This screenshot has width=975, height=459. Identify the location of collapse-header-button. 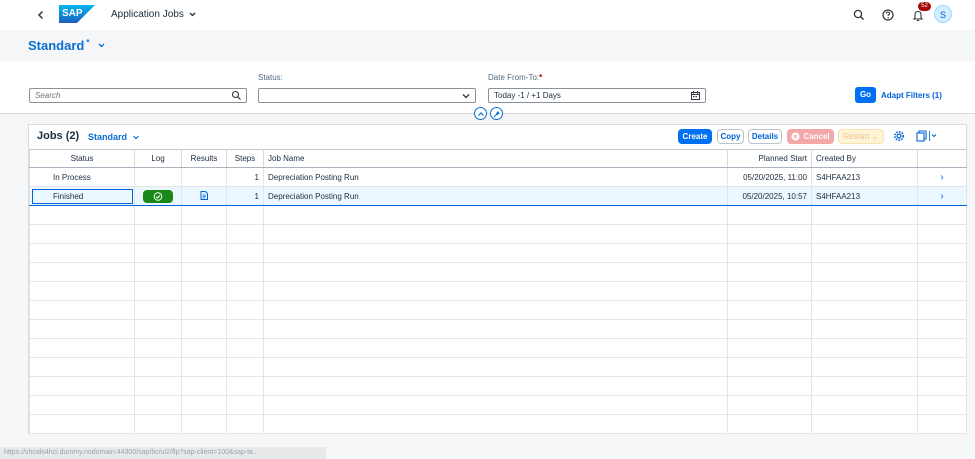
(480, 113).